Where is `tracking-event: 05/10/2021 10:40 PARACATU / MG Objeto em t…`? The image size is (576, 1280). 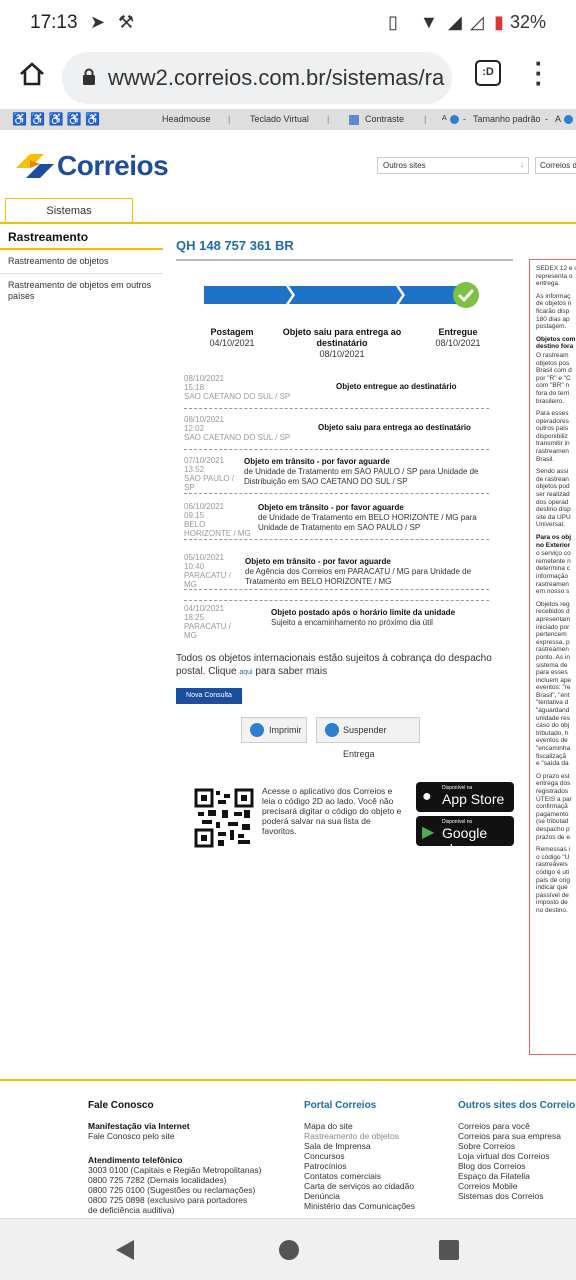
tracking-event: 05/10/2021 10:40 PARACATU / MG Objeto em t… is located at coordinates (336, 569).